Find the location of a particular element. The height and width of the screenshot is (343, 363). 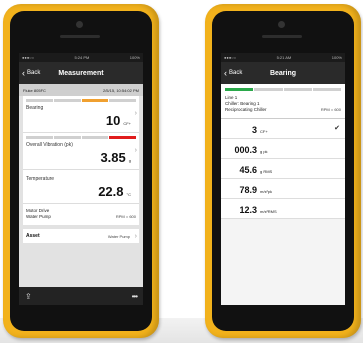

unit-option: 45.6 g RMS is located at coordinates (283, 169).